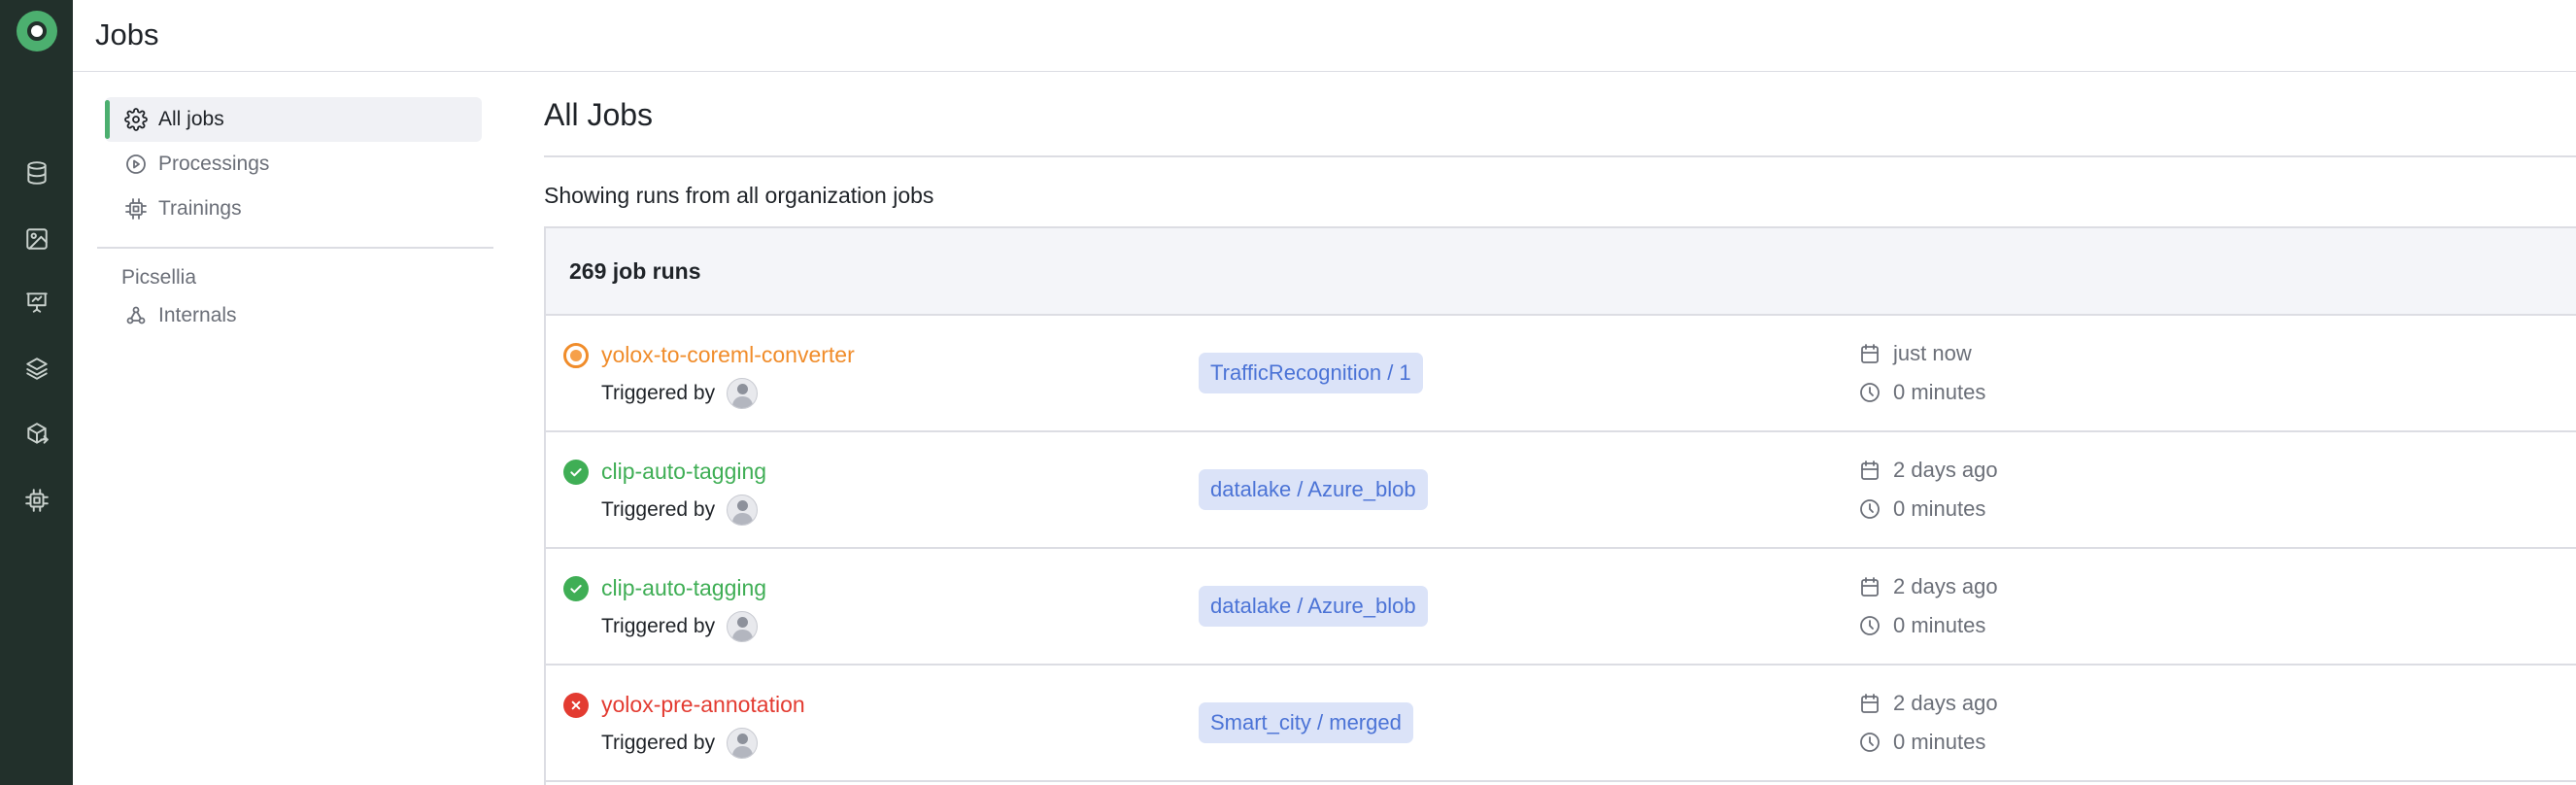 The image size is (2576, 785). Describe the element at coordinates (1324, 36) in the screenshot. I see `top-header: Jobs` at that location.